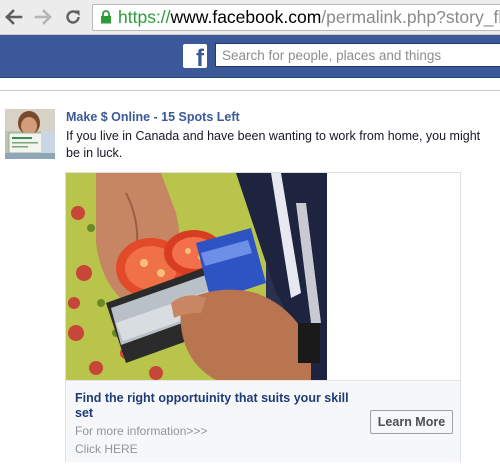 The width and height of the screenshot is (500, 470). I want to click on learn-more-button: Learn More, so click(411, 422).